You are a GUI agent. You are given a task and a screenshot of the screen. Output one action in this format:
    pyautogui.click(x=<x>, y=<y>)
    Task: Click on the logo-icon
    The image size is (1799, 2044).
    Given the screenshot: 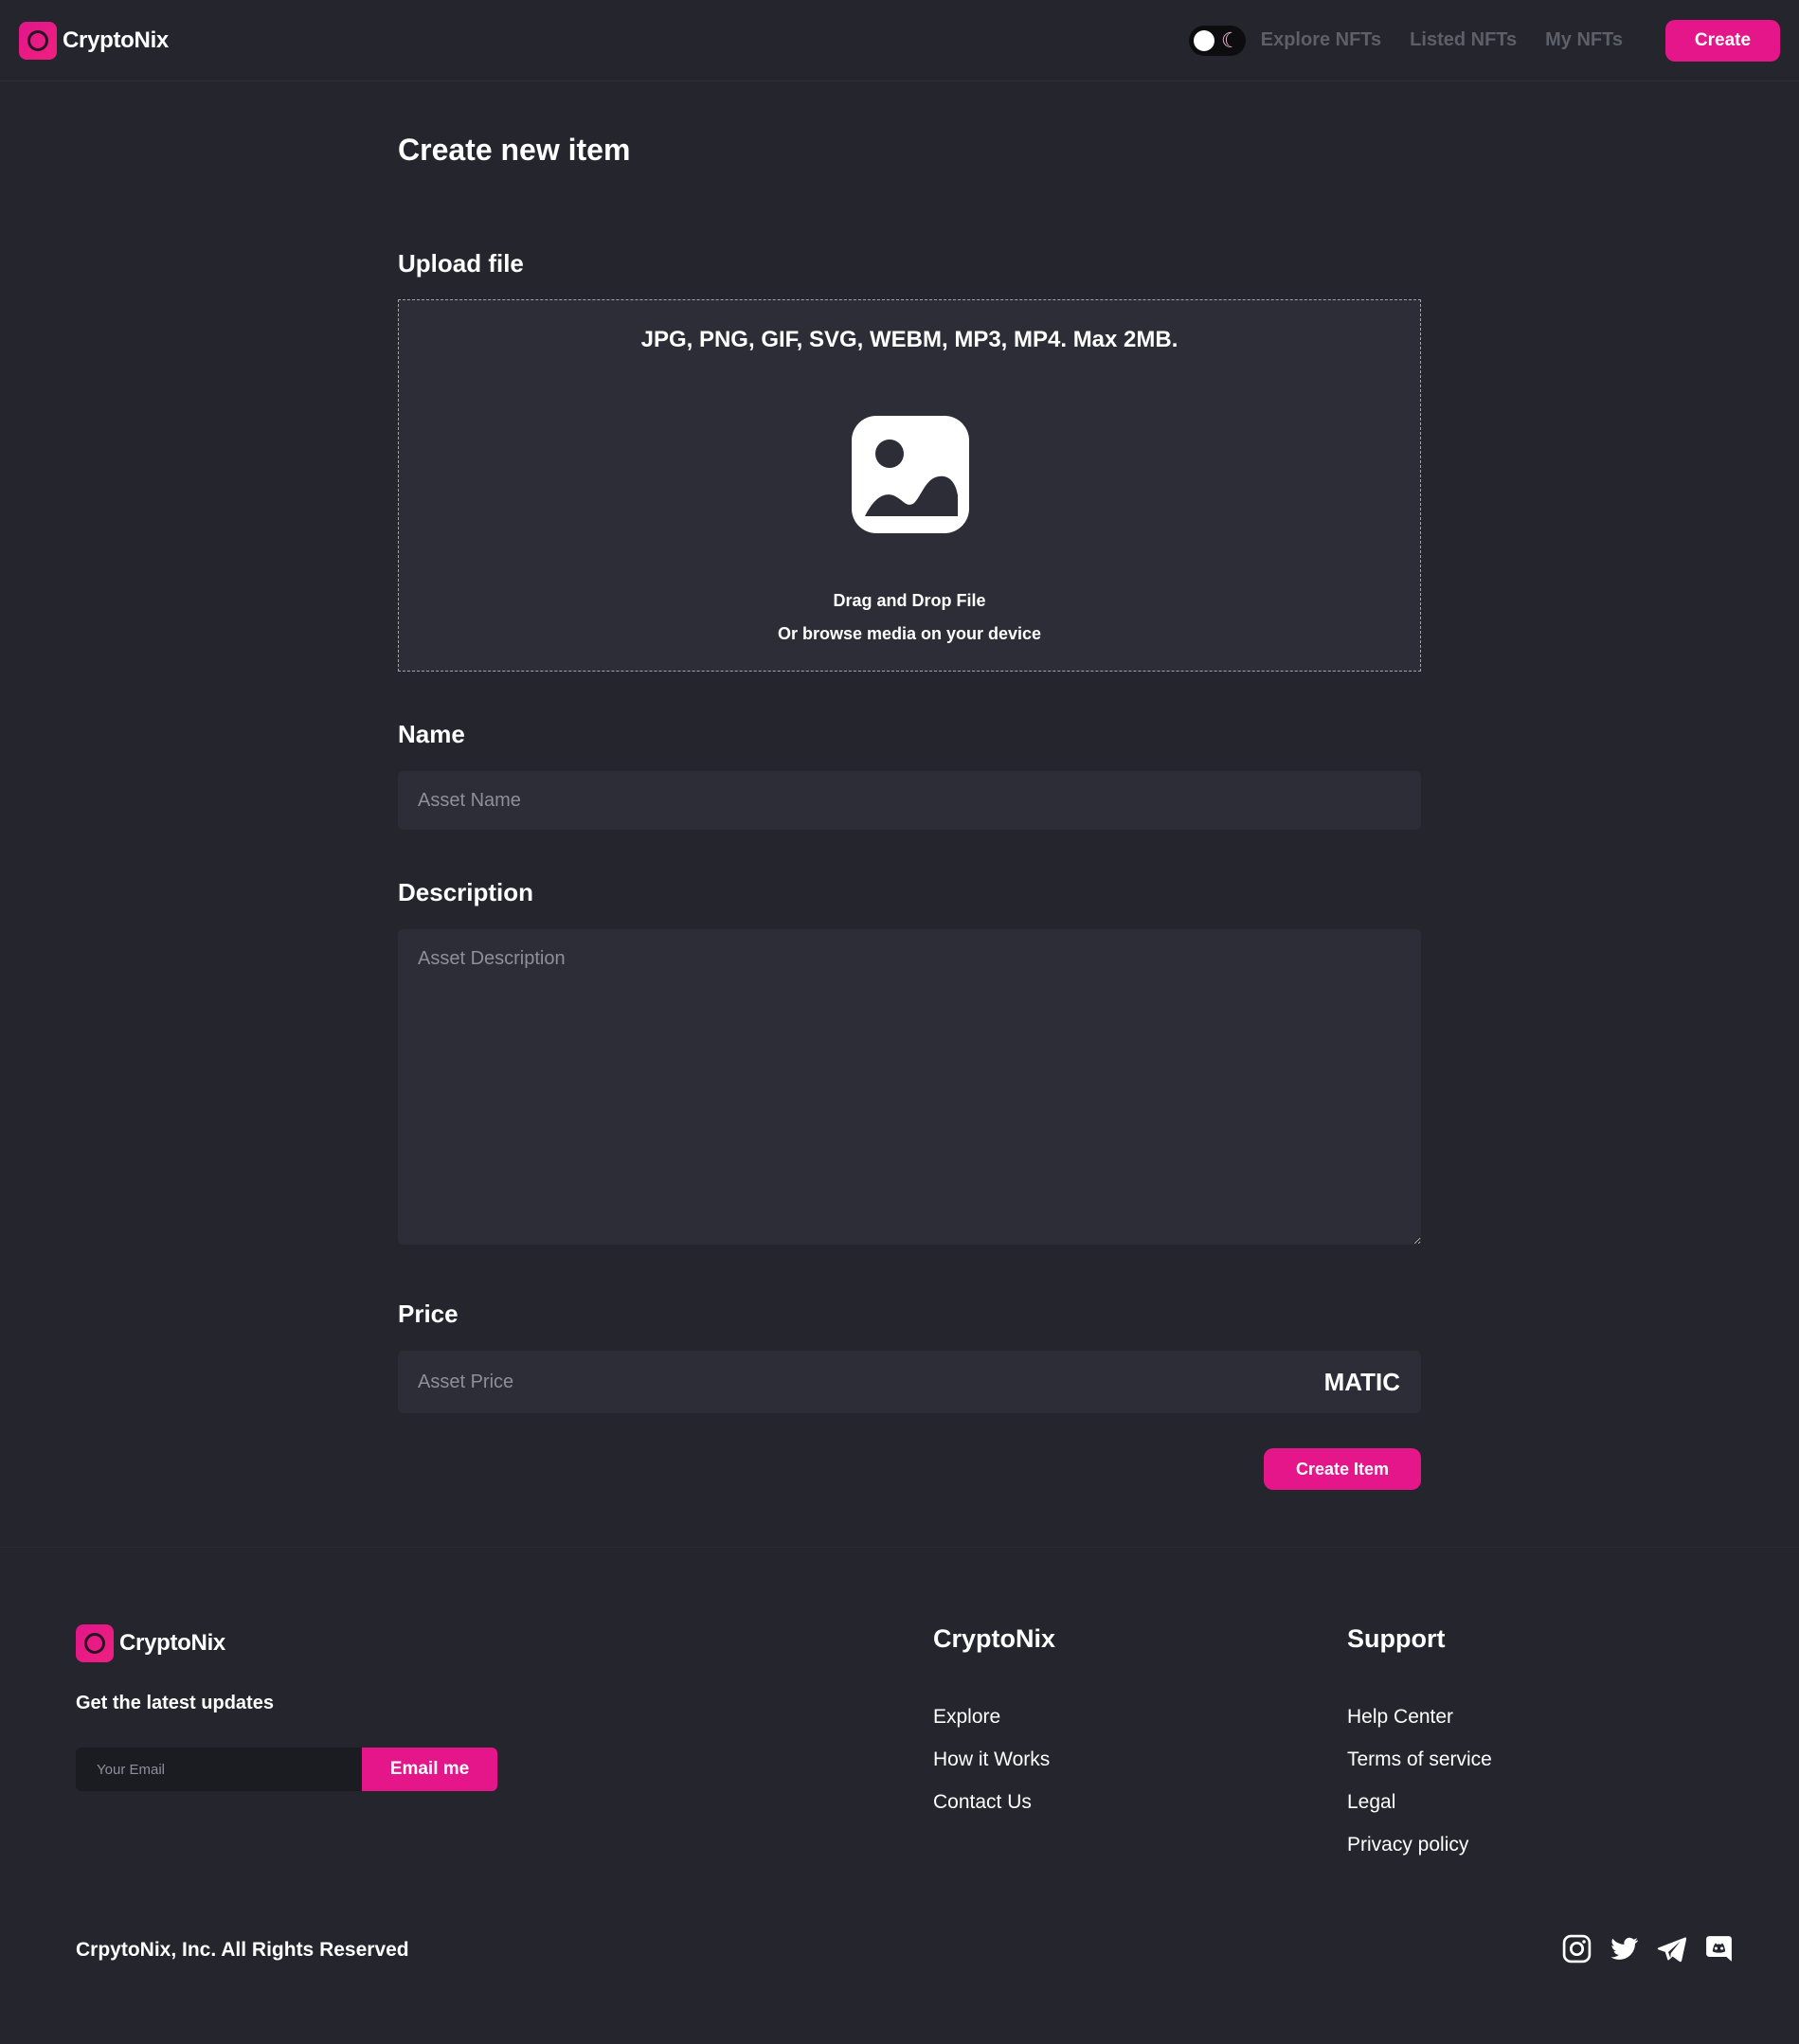 What is the action you would take?
    pyautogui.click(x=38, y=40)
    